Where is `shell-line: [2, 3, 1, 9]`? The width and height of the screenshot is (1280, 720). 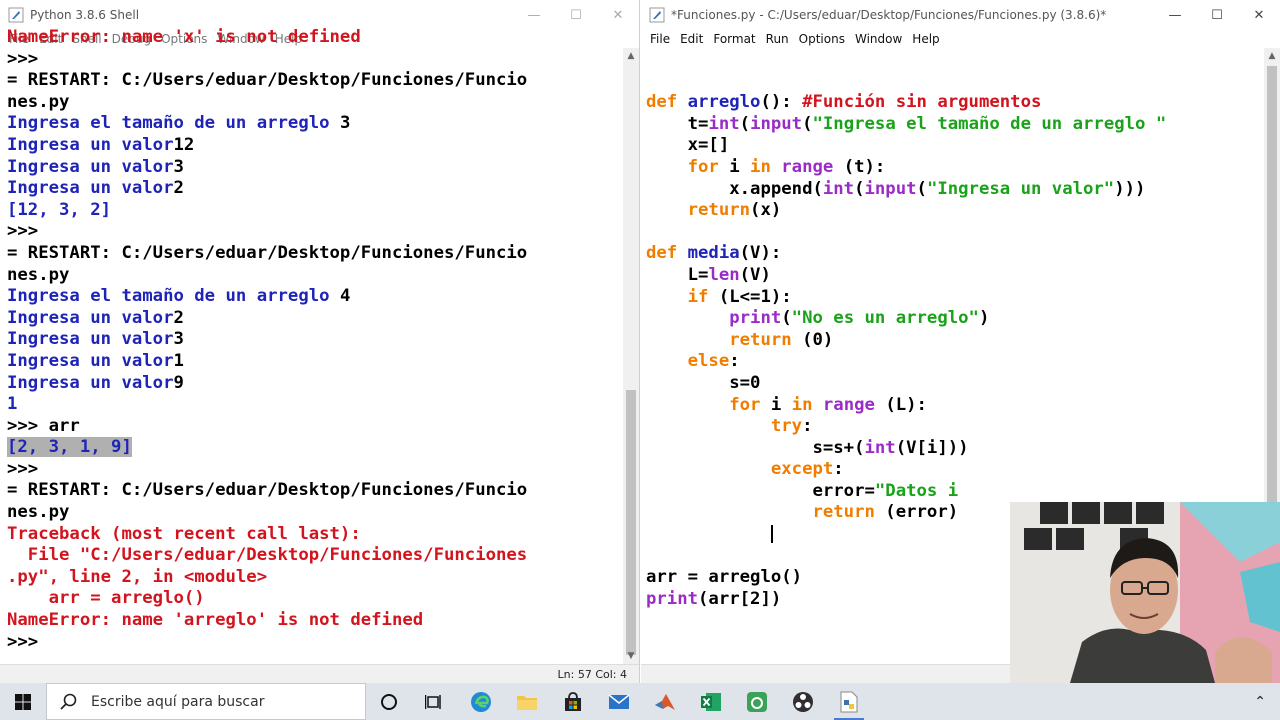 shell-line: [2, 3, 1, 9] is located at coordinates (315, 448).